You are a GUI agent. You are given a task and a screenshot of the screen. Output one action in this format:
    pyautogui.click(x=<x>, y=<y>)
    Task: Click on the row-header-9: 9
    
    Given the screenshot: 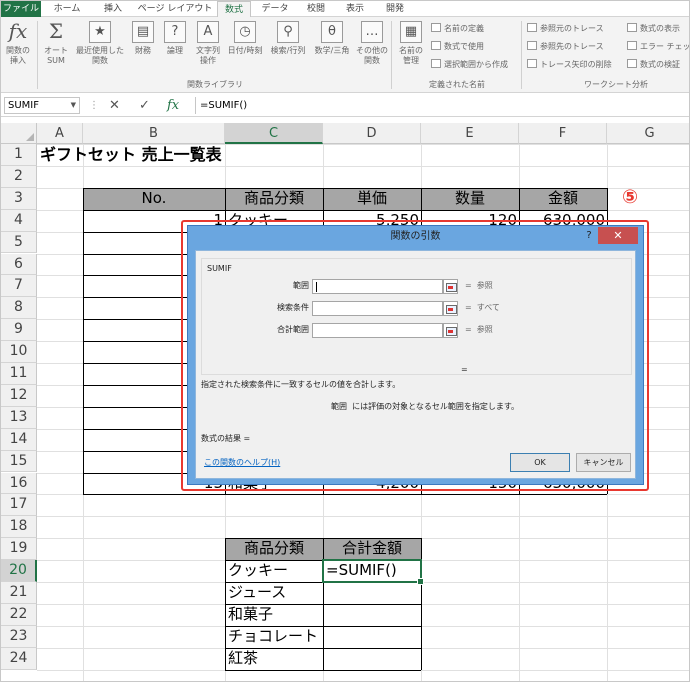 What is the action you would take?
    pyautogui.click(x=19, y=330)
    